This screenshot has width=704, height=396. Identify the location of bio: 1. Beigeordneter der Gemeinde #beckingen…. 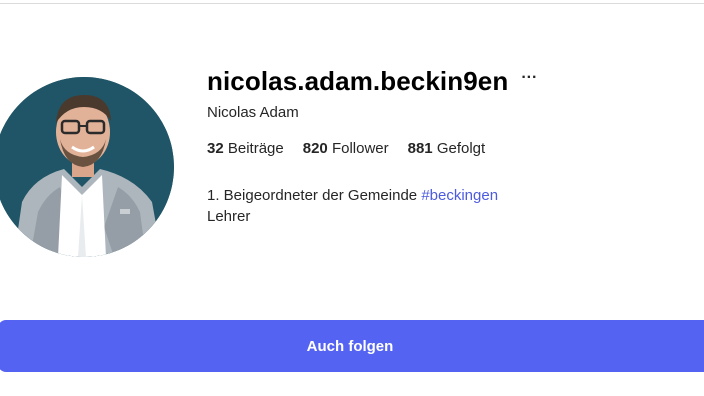
(352, 206).